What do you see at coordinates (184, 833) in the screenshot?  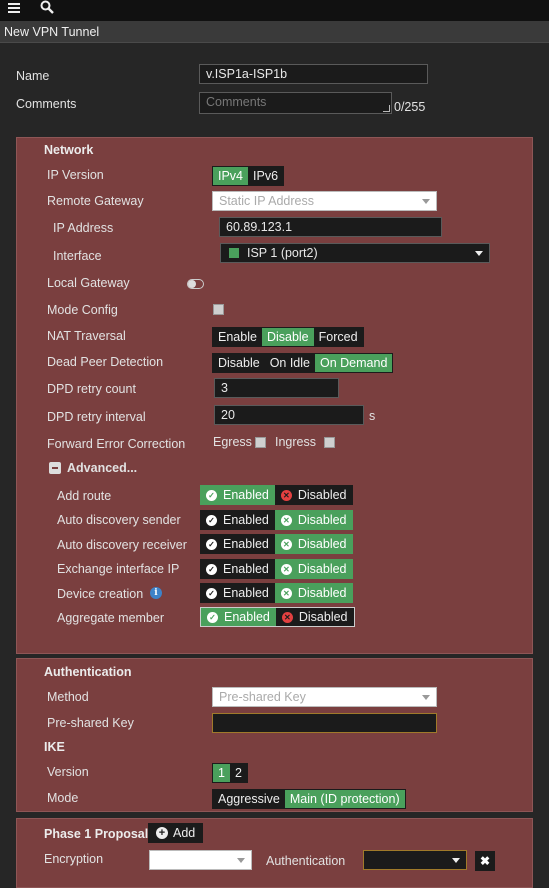 I see `add-proposal-label: Add` at bounding box center [184, 833].